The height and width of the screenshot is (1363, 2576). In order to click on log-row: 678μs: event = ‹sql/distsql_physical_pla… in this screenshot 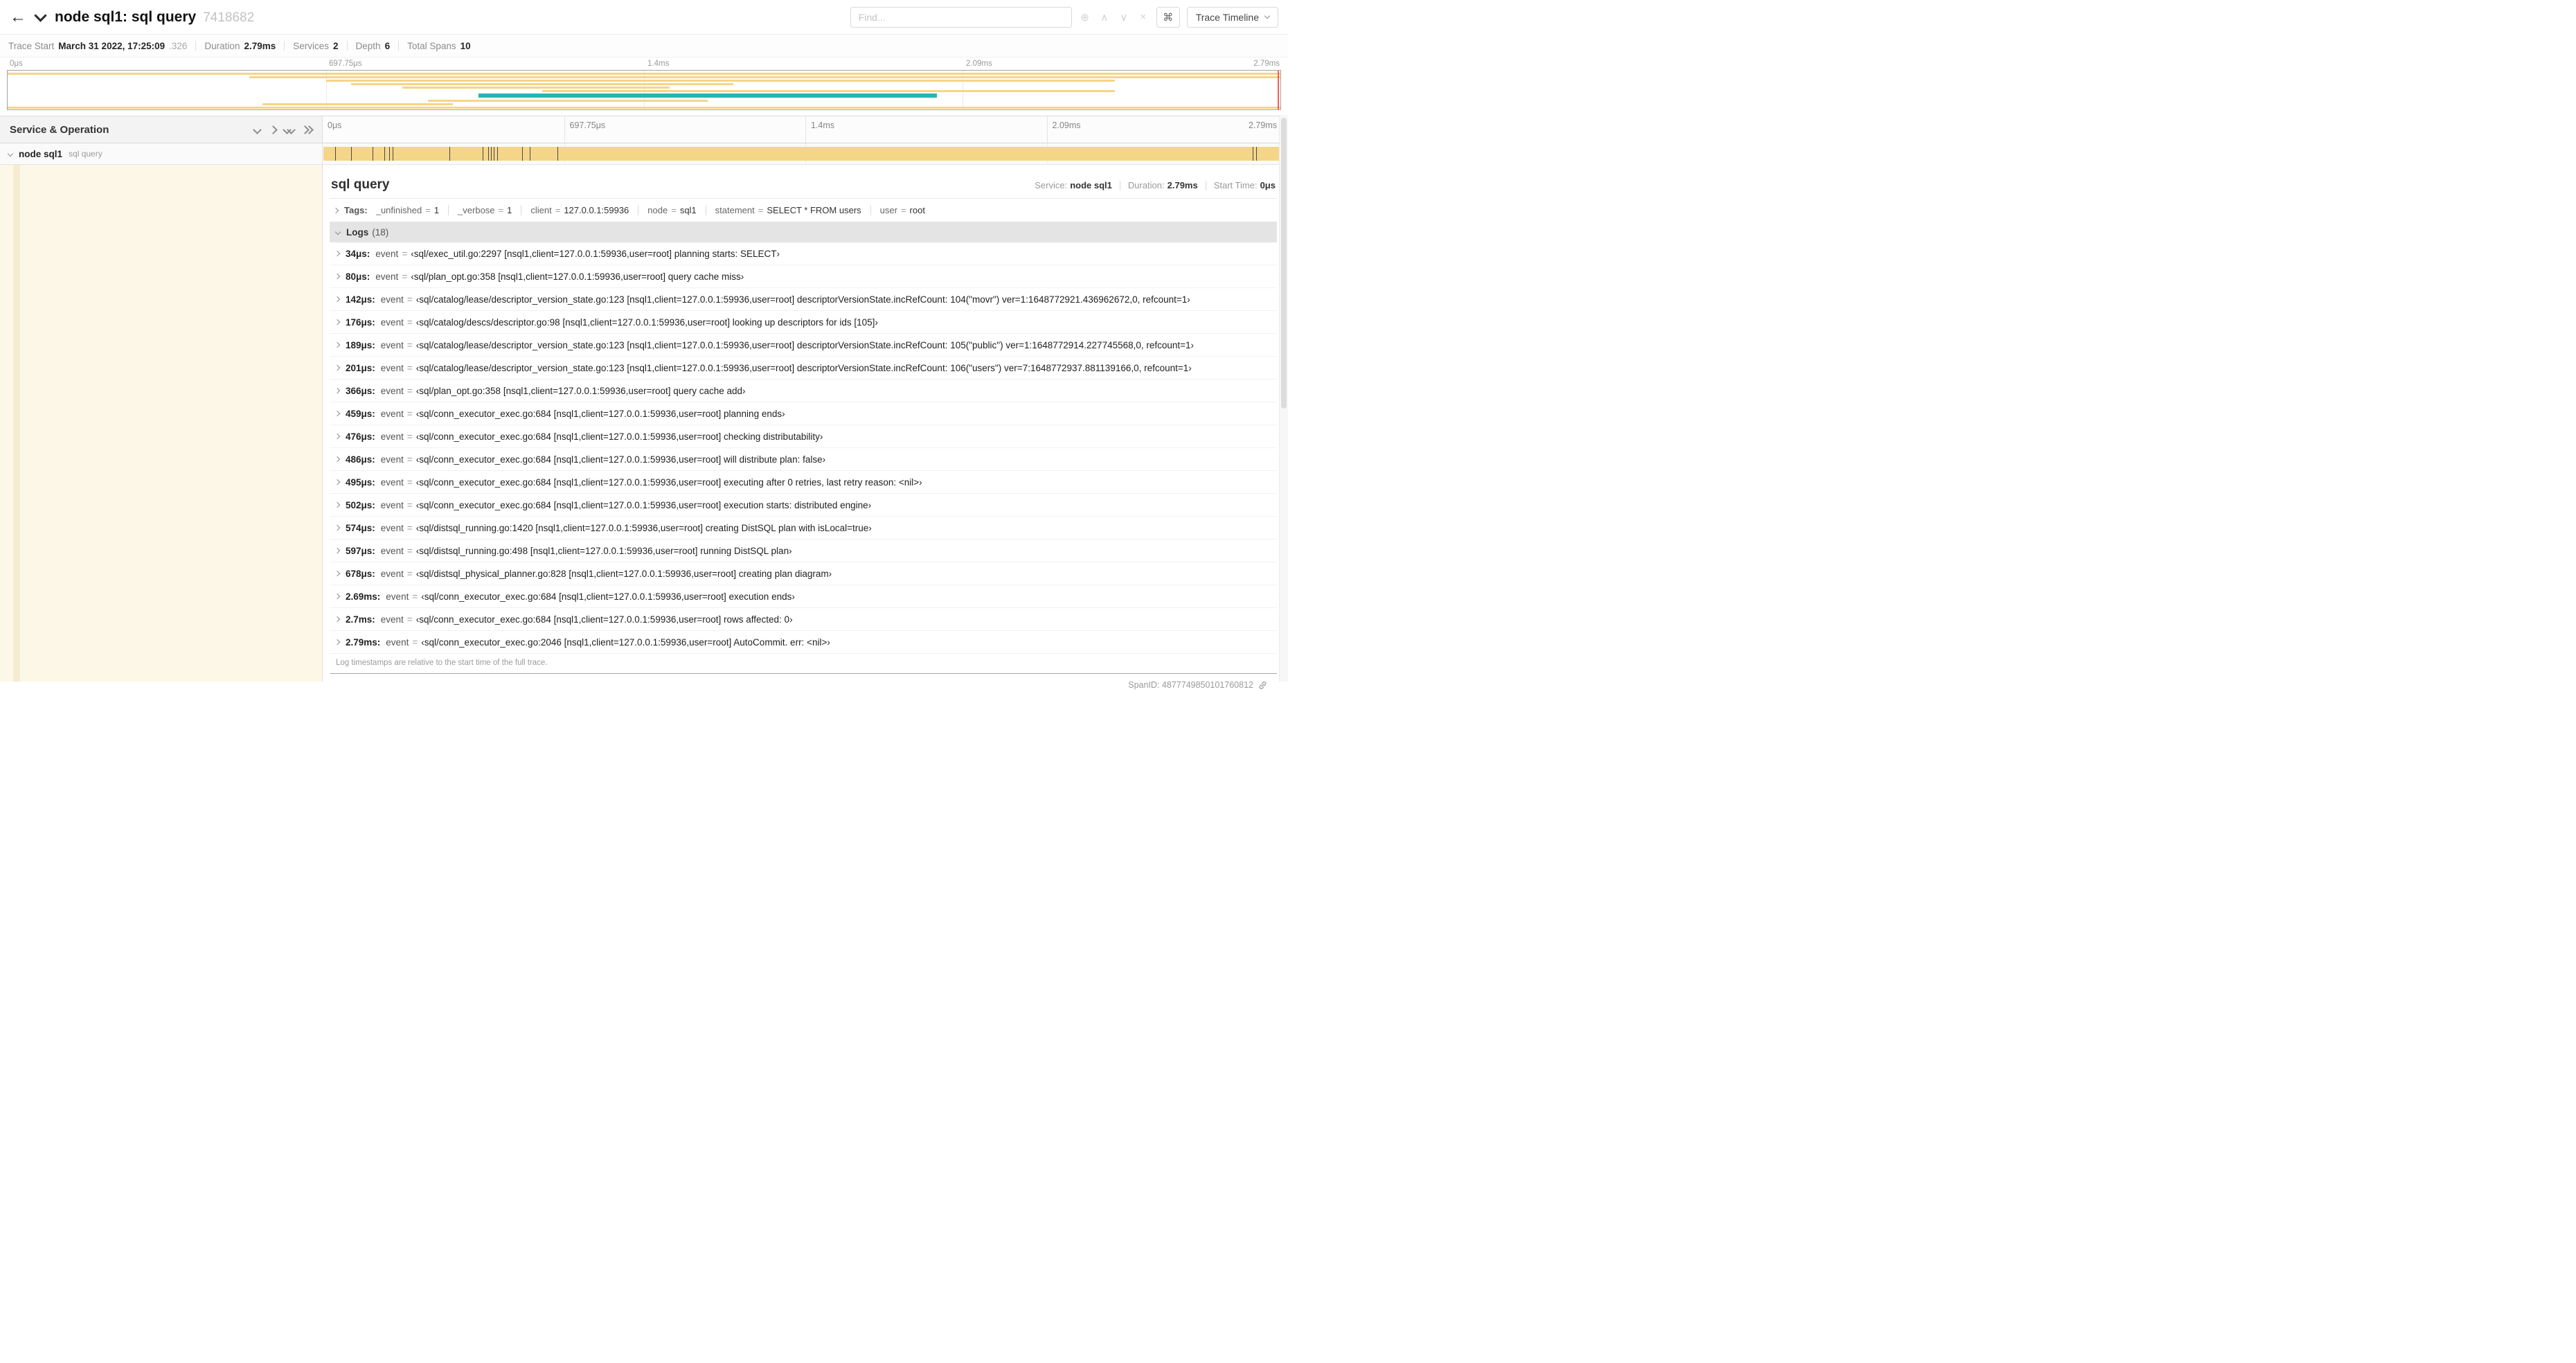, I will do `click(803, 573)`.